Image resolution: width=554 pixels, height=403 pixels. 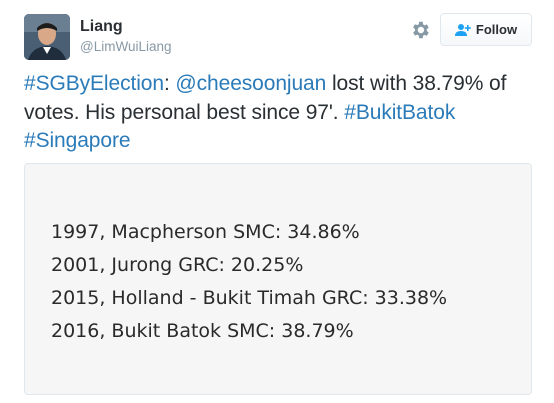 What do you see at coordinates (94, 83) in the screenshot?
I see `hashtag-sgbyelection-link: #SGByElection` at bounding box center [94, 83].